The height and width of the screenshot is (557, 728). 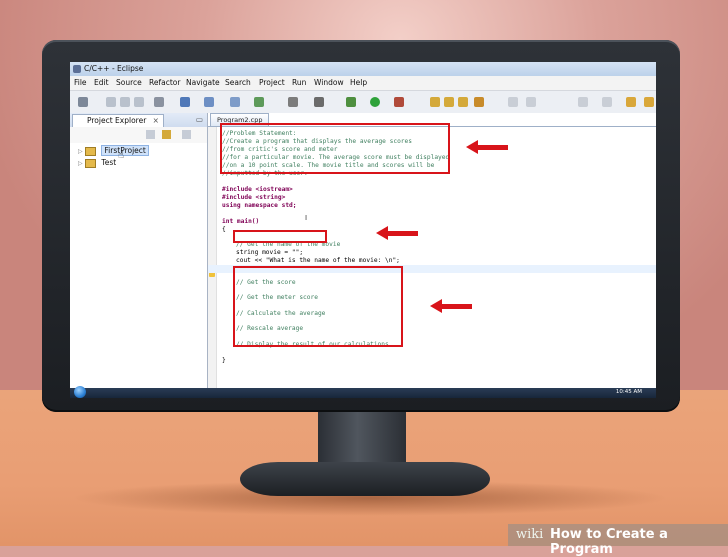 What do you see at coordinates (166, 134) in the screenshot?
I see `link-editor-icon` at bounding box center [166, 134].